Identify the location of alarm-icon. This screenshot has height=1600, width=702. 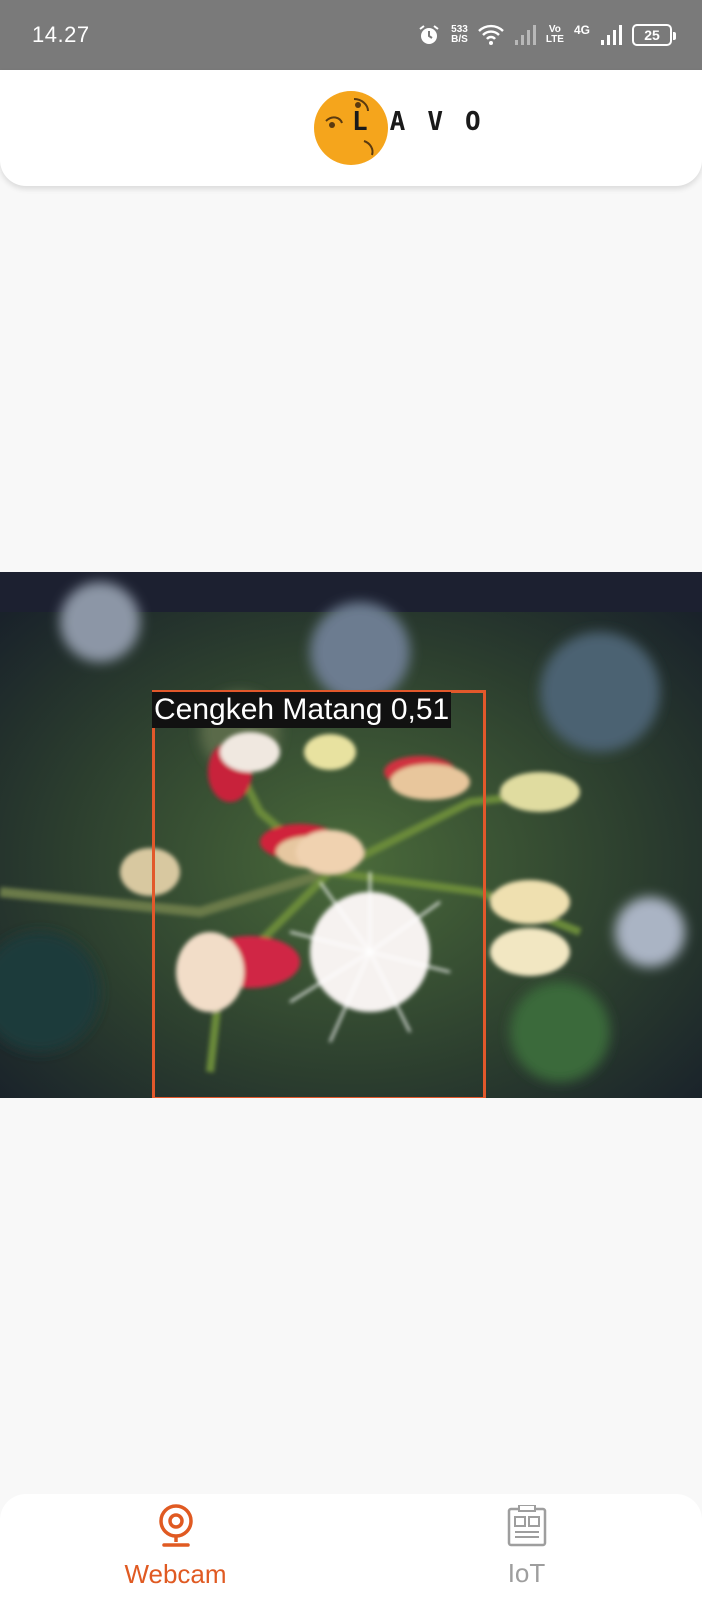
(429, 35).